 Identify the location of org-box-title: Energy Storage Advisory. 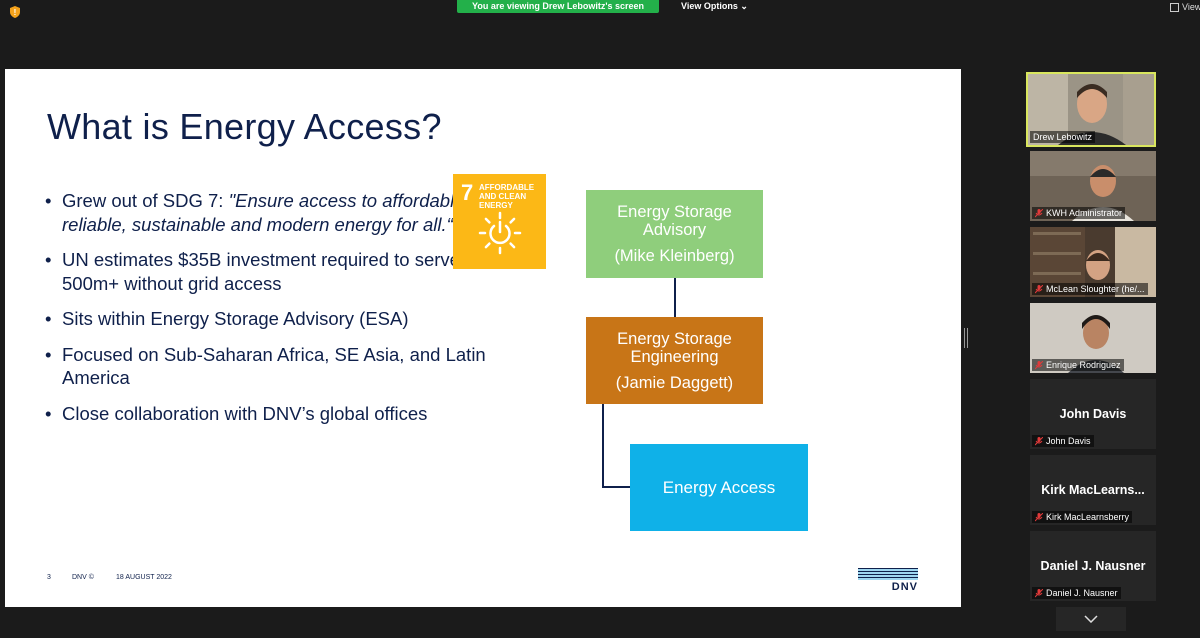
(674, 221).